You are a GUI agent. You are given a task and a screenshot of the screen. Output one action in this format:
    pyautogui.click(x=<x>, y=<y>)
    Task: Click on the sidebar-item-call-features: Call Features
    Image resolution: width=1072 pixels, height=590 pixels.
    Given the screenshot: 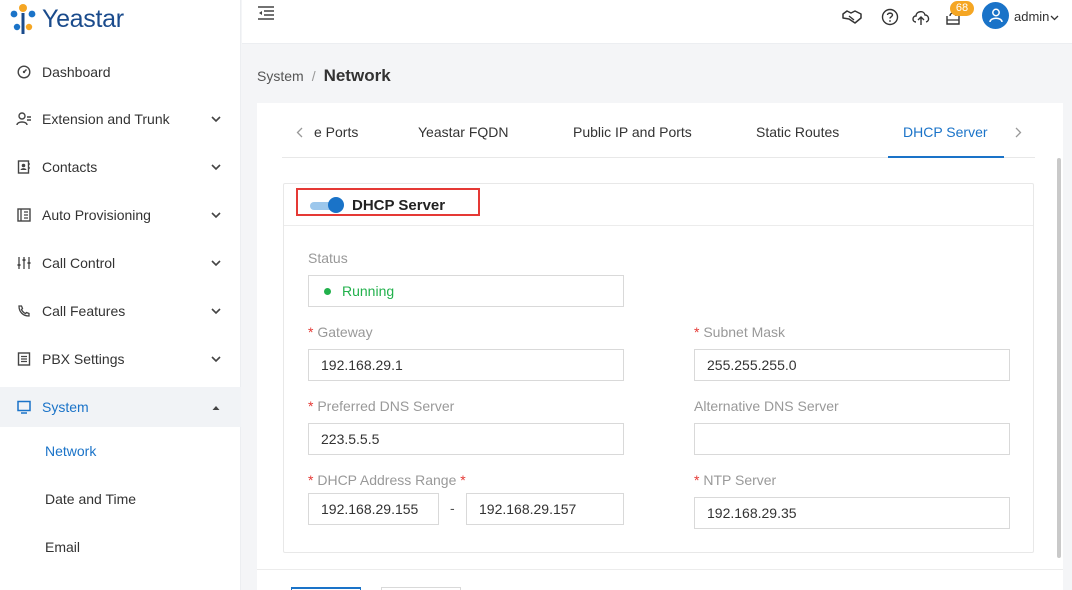 What is the action you would take?
    pyautogui.click(x=120, y=311)
    